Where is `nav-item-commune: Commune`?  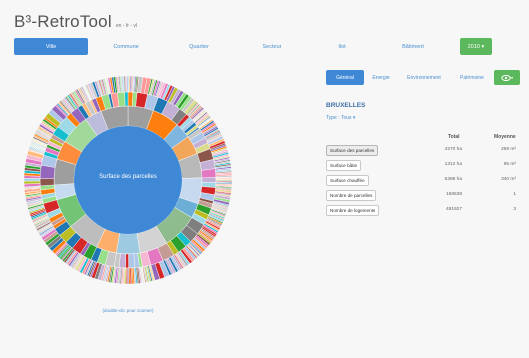
nav-item-commune: Commune is located at coordinates (126, 46).